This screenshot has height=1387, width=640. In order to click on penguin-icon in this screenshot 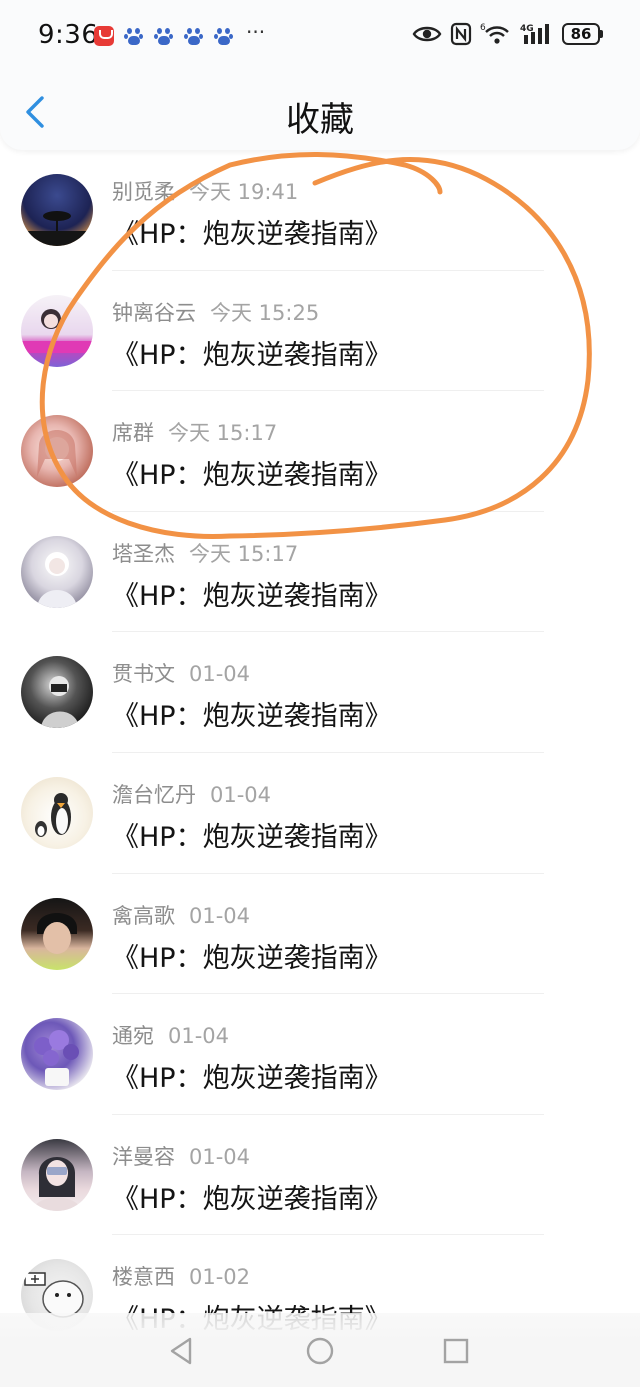, I will do `click(53, 814)`.